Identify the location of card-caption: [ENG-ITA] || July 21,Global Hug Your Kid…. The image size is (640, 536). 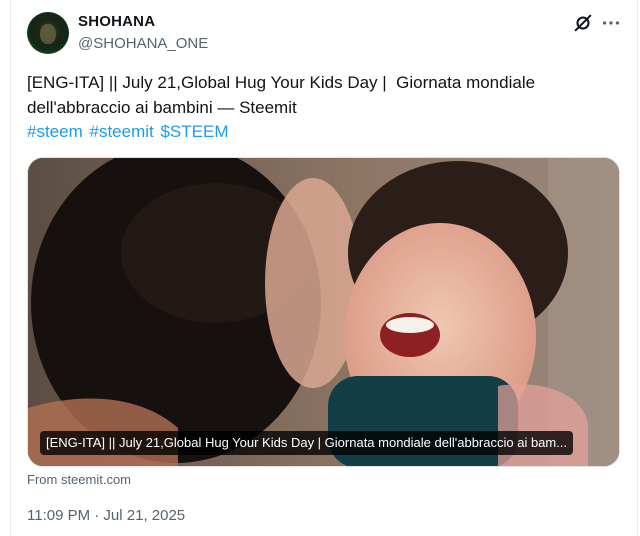
(307, 443).